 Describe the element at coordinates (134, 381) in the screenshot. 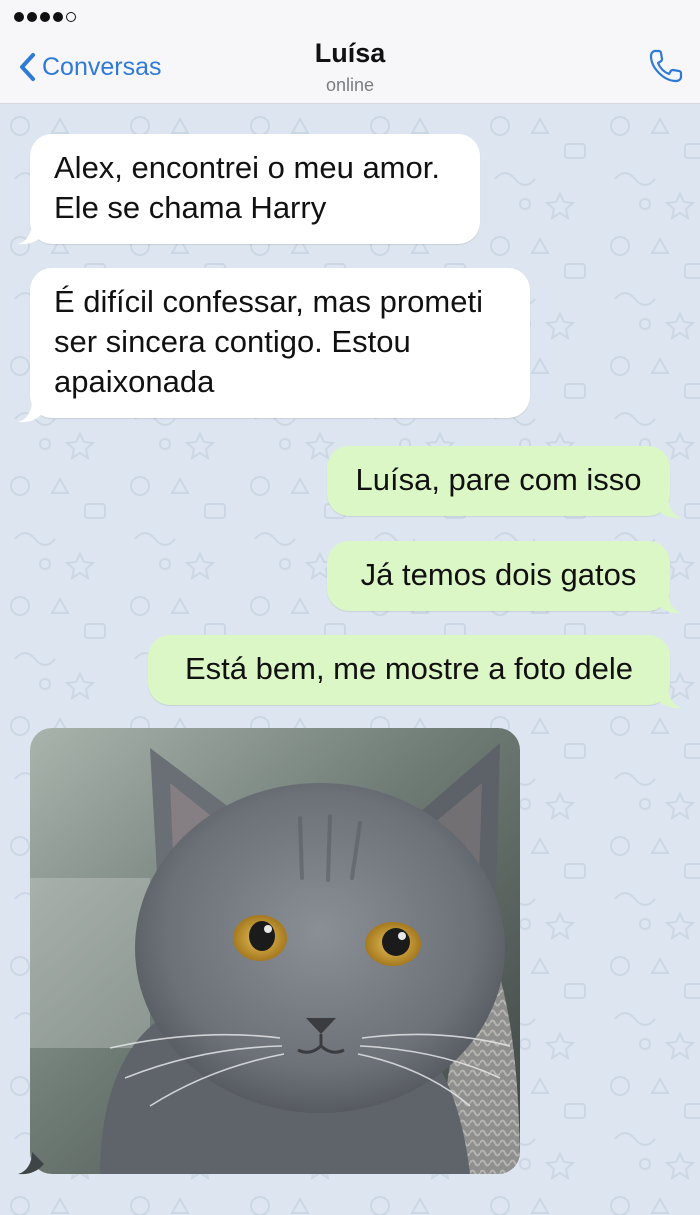

I see `message-text: apaixonada` at that location.